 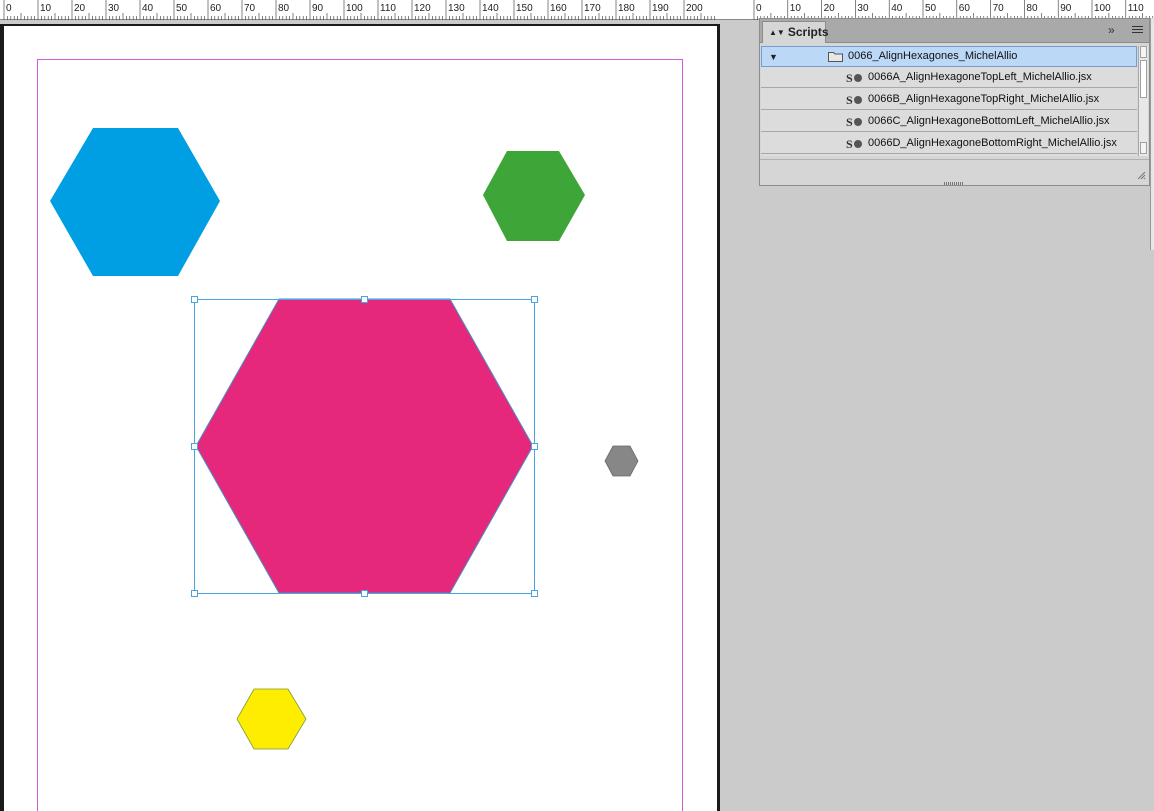 I want to click on panel-tab-bar: ▲▼ Scripts », so click(x=954, y=31).